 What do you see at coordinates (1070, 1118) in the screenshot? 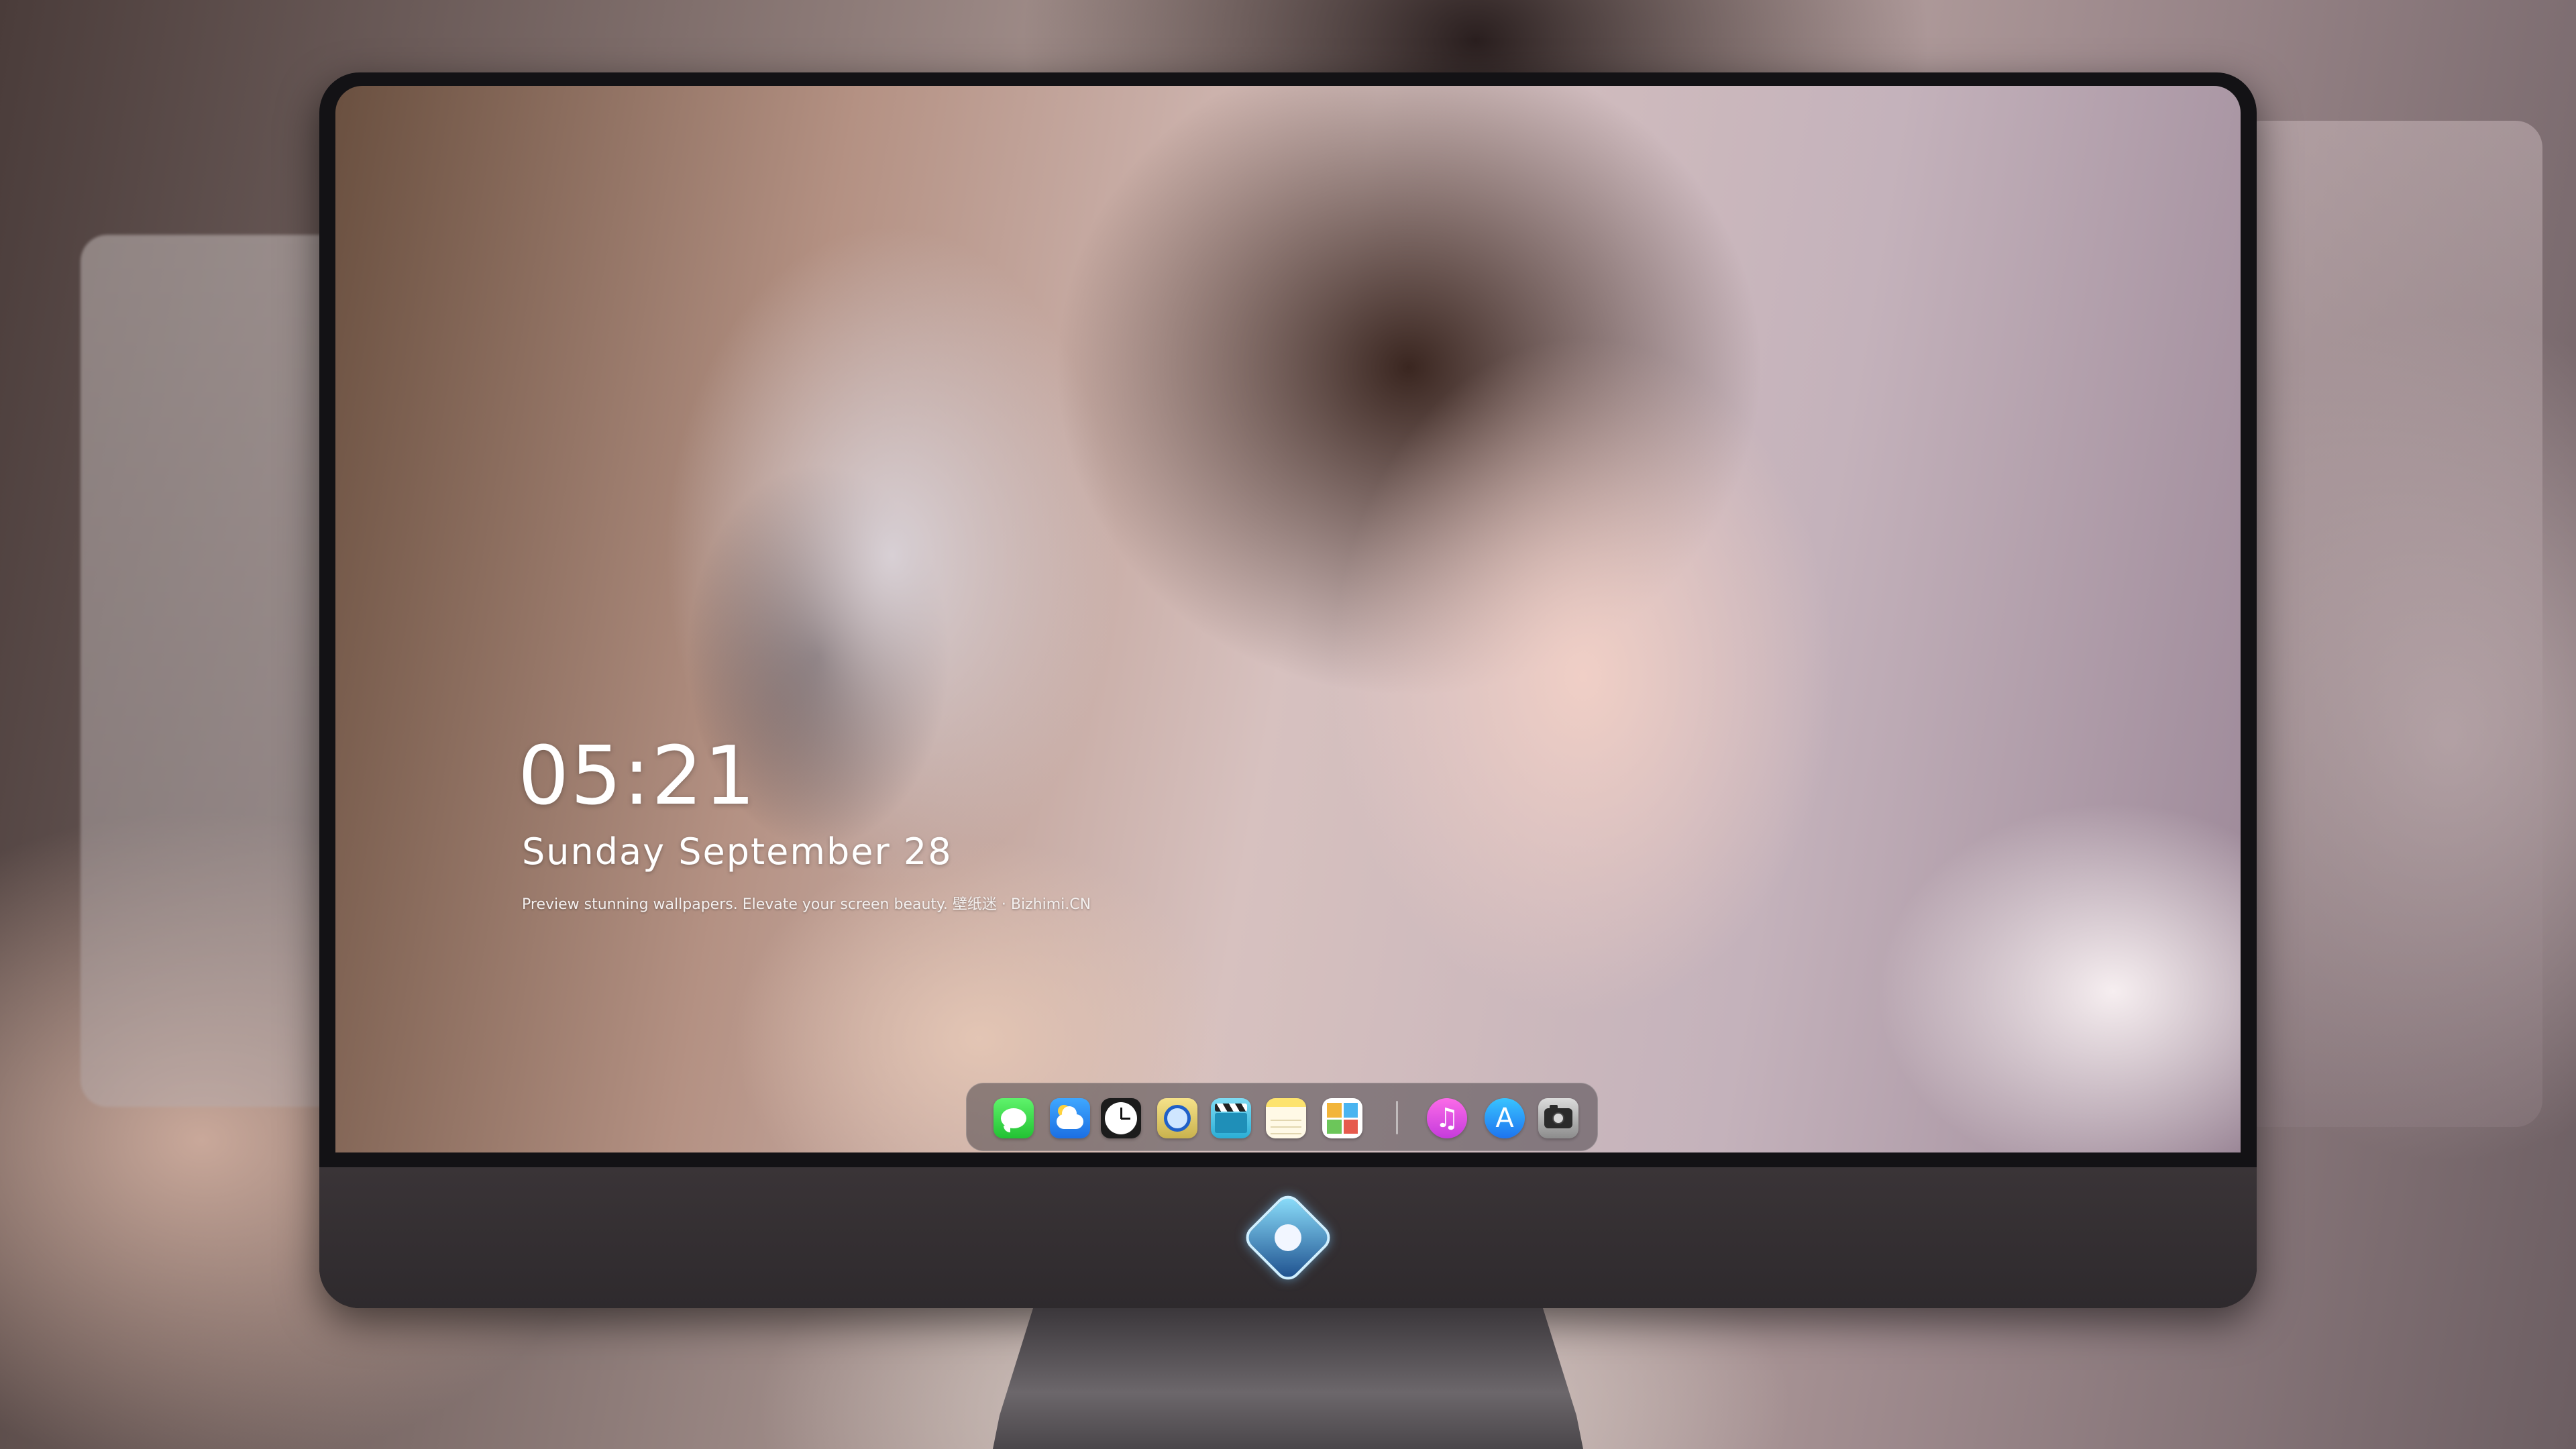
I see `weather-icon` at bounding box center [1070, 1118].